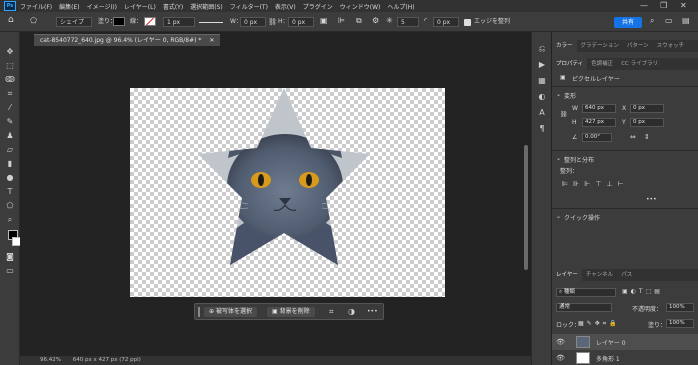 This screenshot has width=698, height=365. I want to click on gradient-tool-icon: ▮, so click(10, 164).